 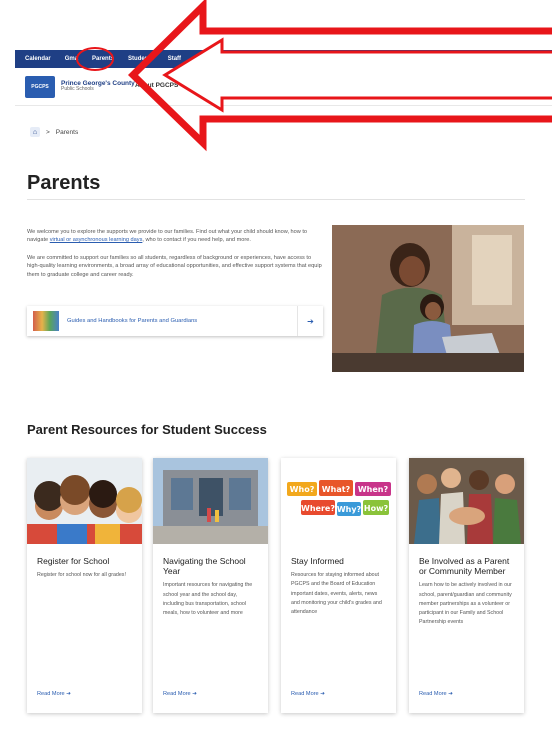 What do you see at coordinates (156, 85) in the screenshot?
I see `nav-about: About PGCPS` at bounding box center [156, 85].